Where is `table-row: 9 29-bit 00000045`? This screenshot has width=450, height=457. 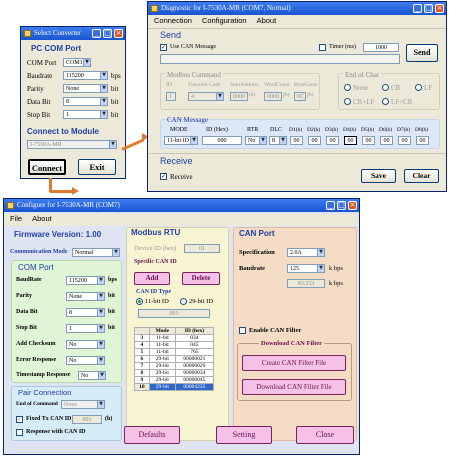 table-row: 9 29-bit 00000045 is located at coordinates (174, 380).